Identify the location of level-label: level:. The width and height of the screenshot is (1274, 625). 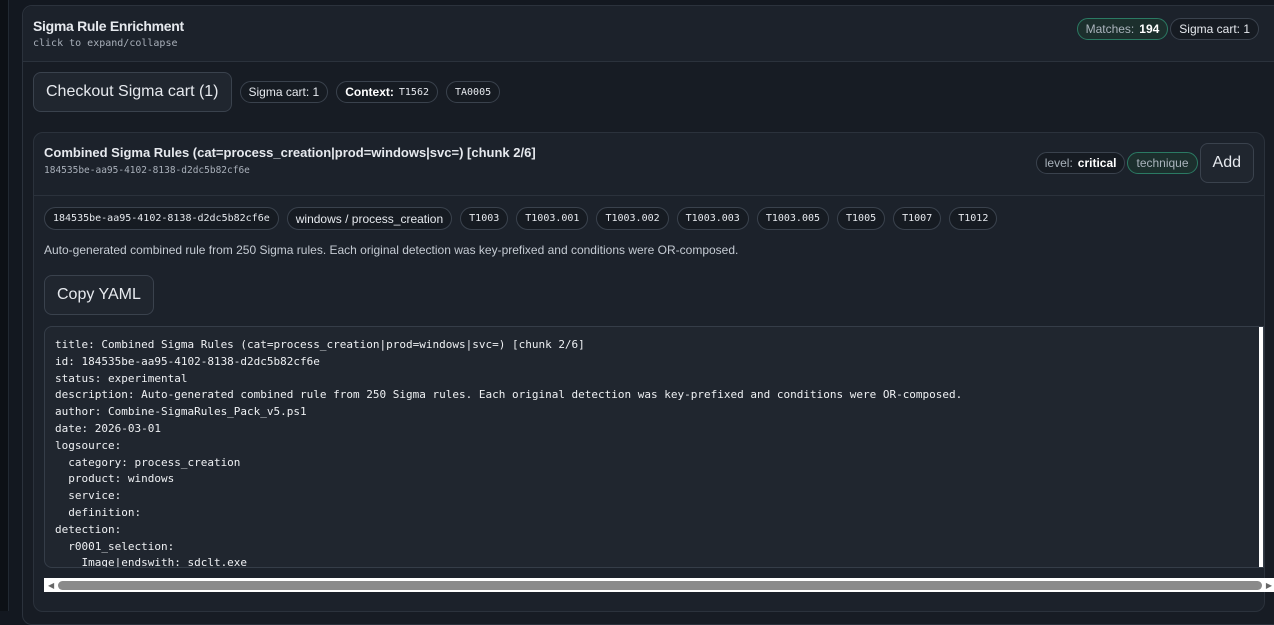
(1058, 163).